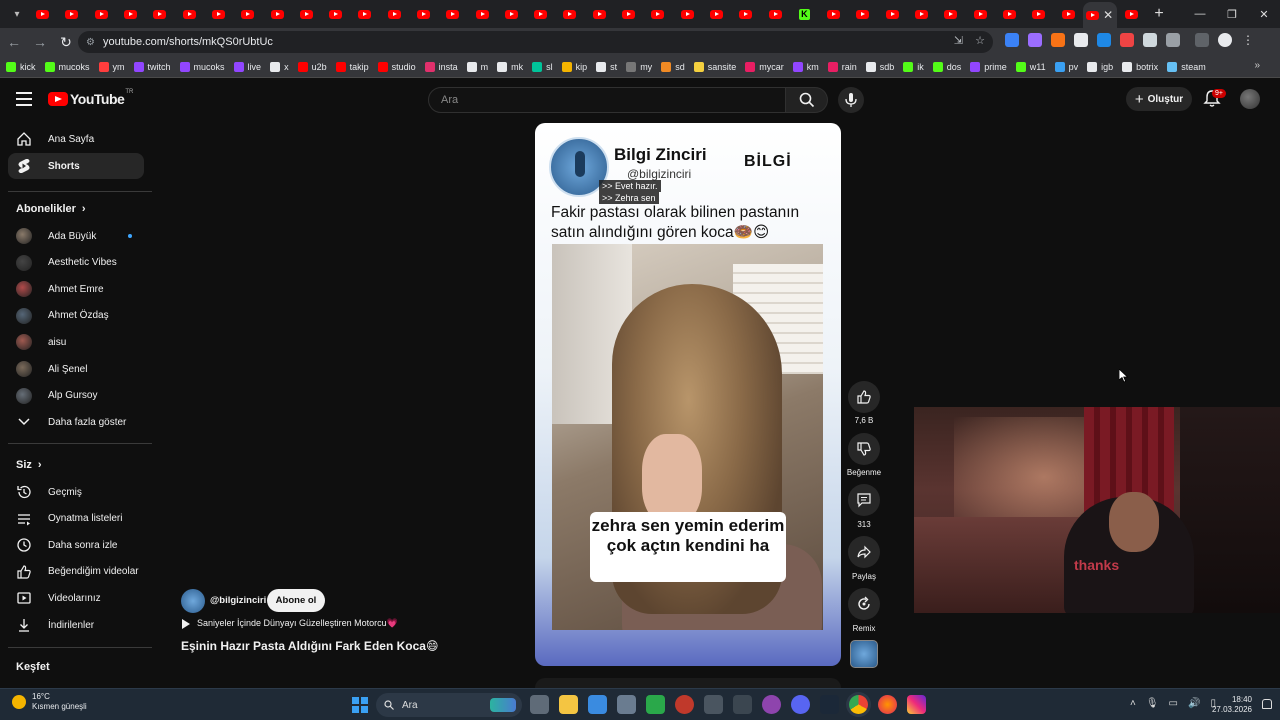  Describe the element at coordinates (606, 66) in the screenshot. I see `bookmark-item: st` at that location.